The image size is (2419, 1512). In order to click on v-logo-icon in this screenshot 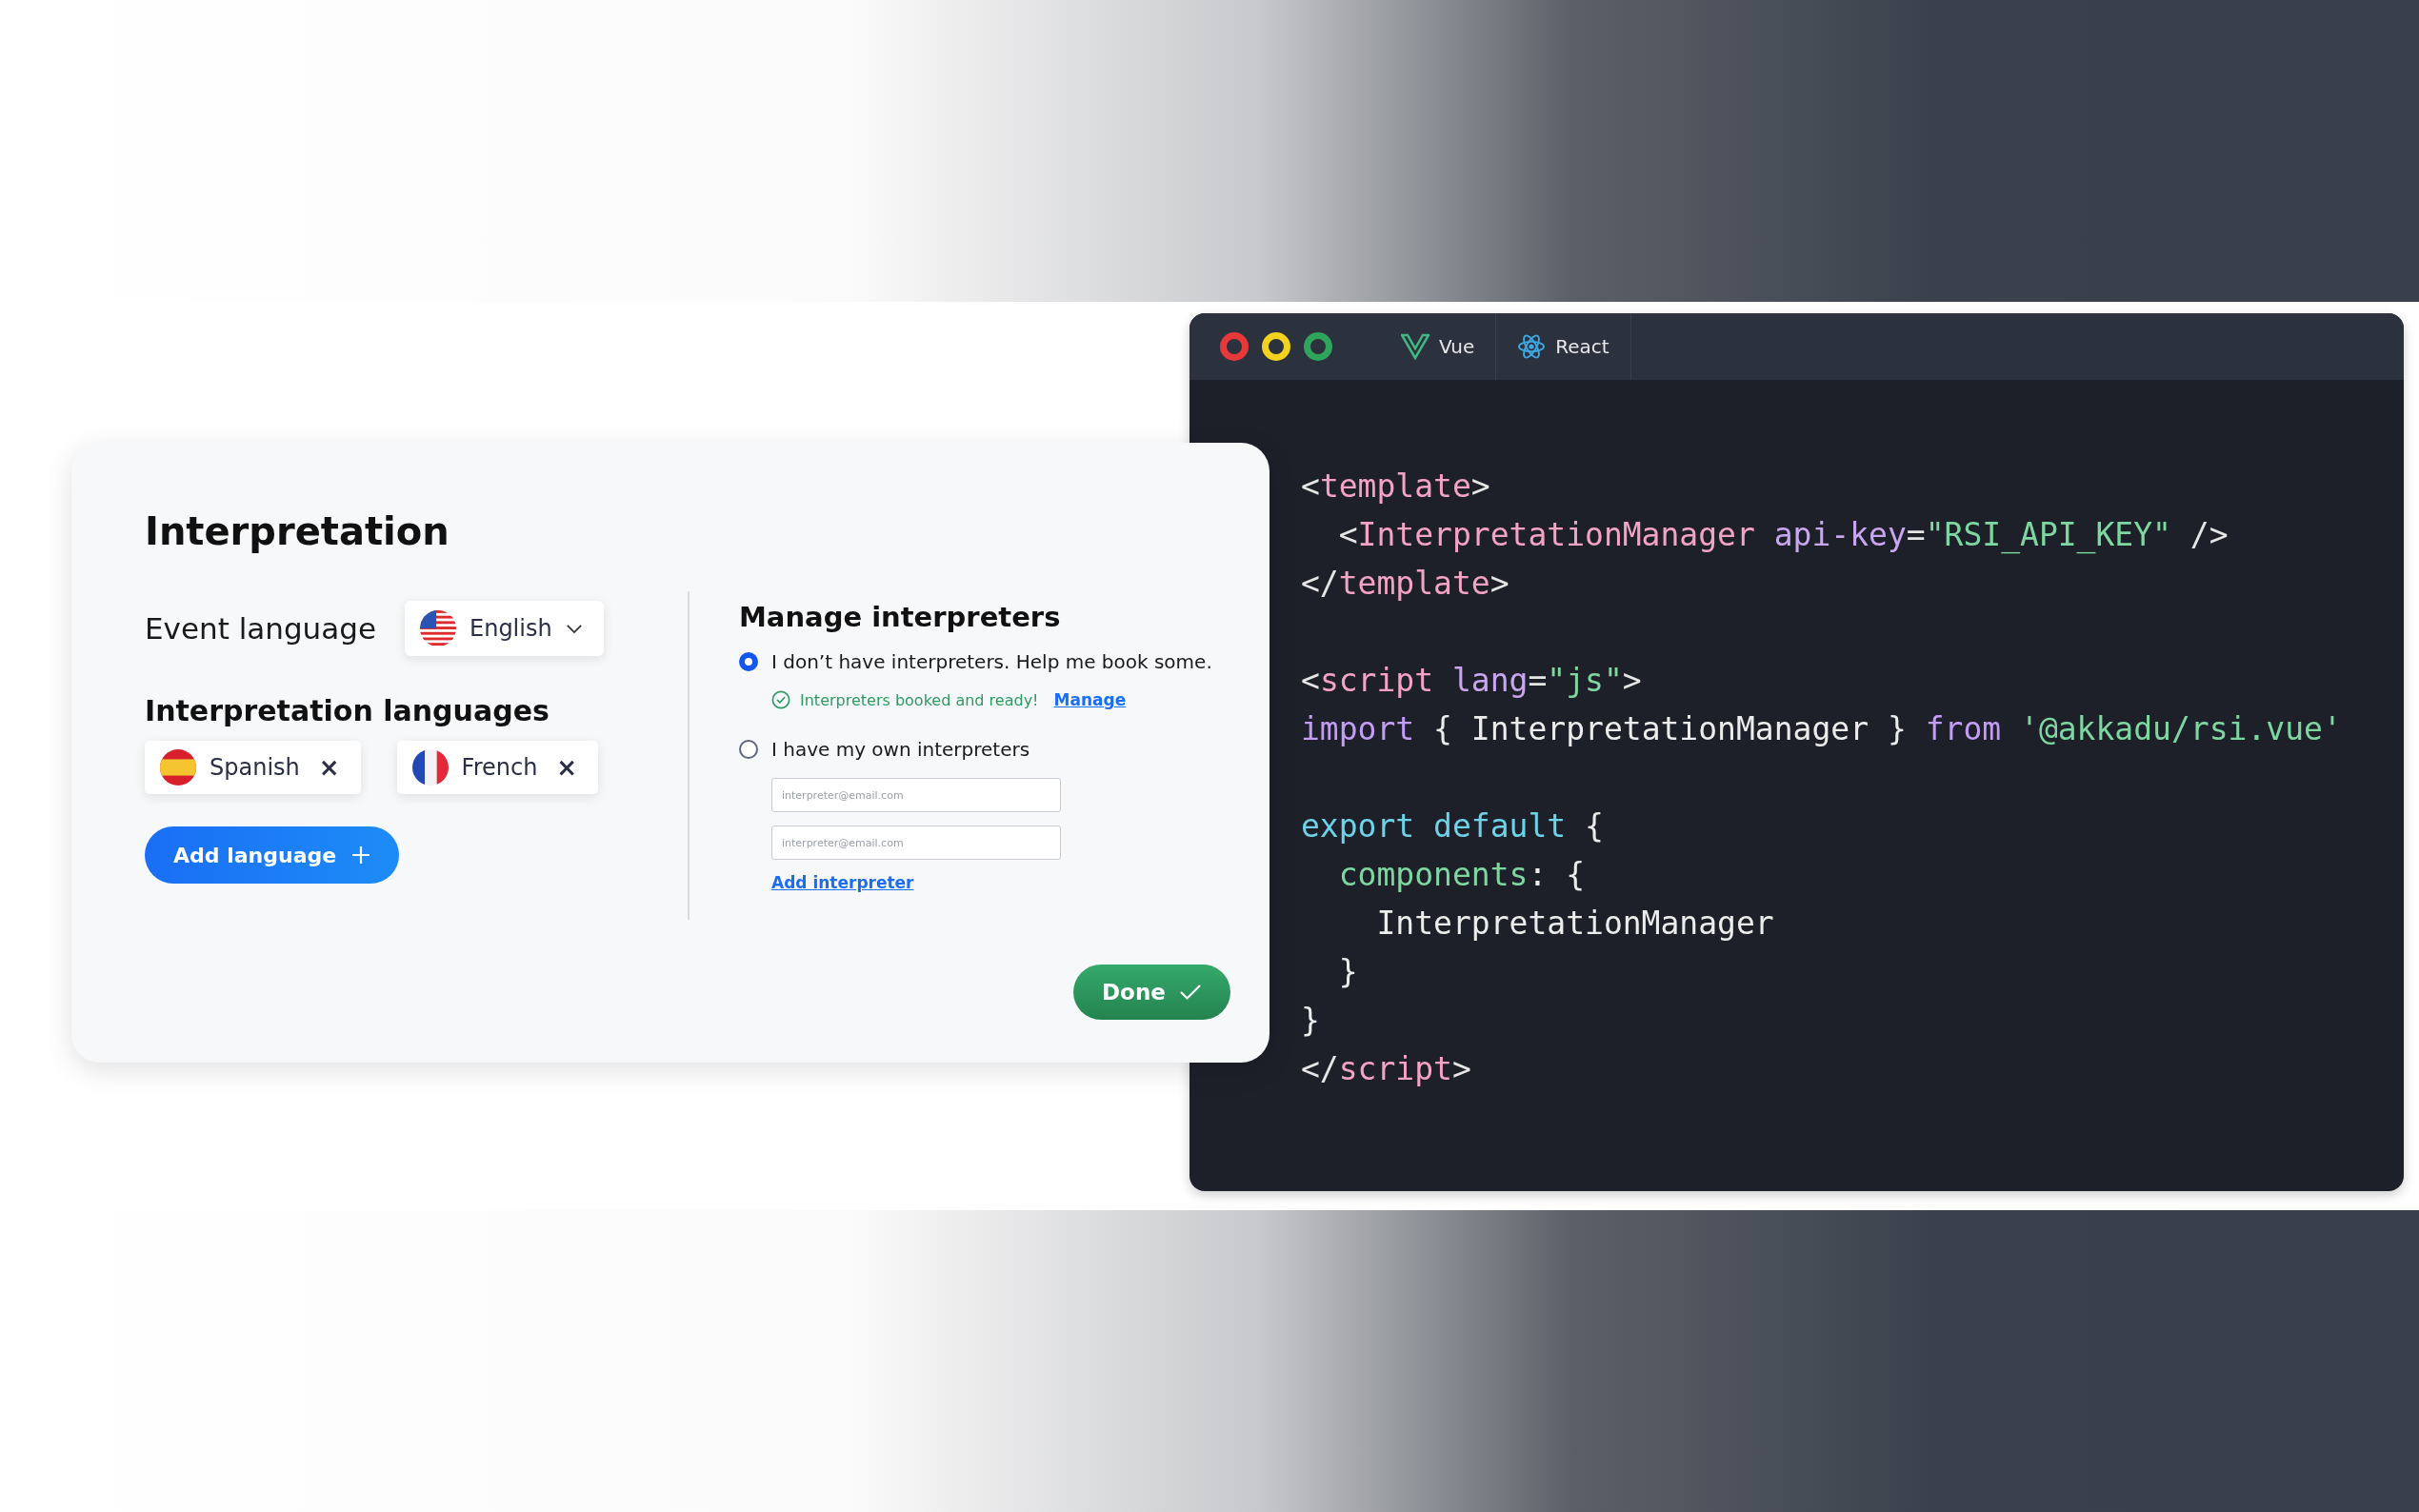, I will do `click(1415, 346)`.